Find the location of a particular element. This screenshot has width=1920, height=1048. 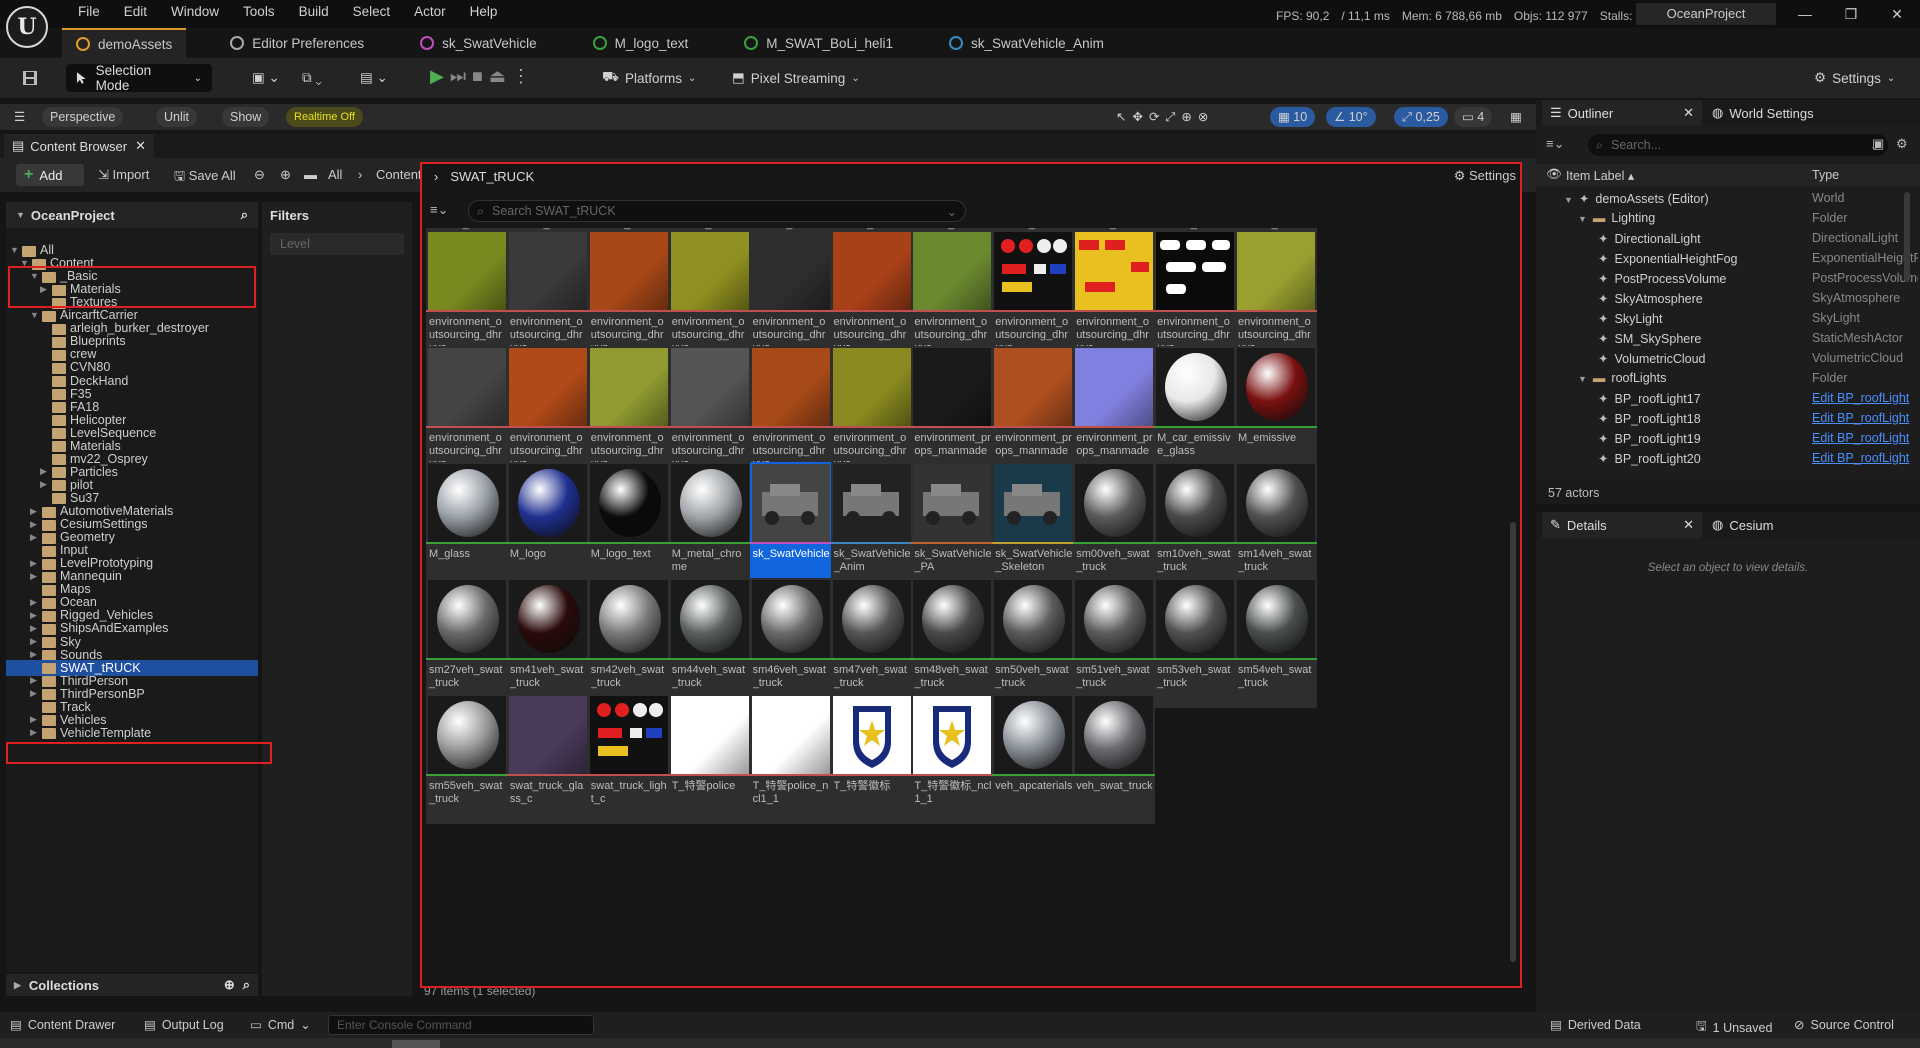

asset-tile: sm42veh_swat_truck is located at coordinates (628, 643).